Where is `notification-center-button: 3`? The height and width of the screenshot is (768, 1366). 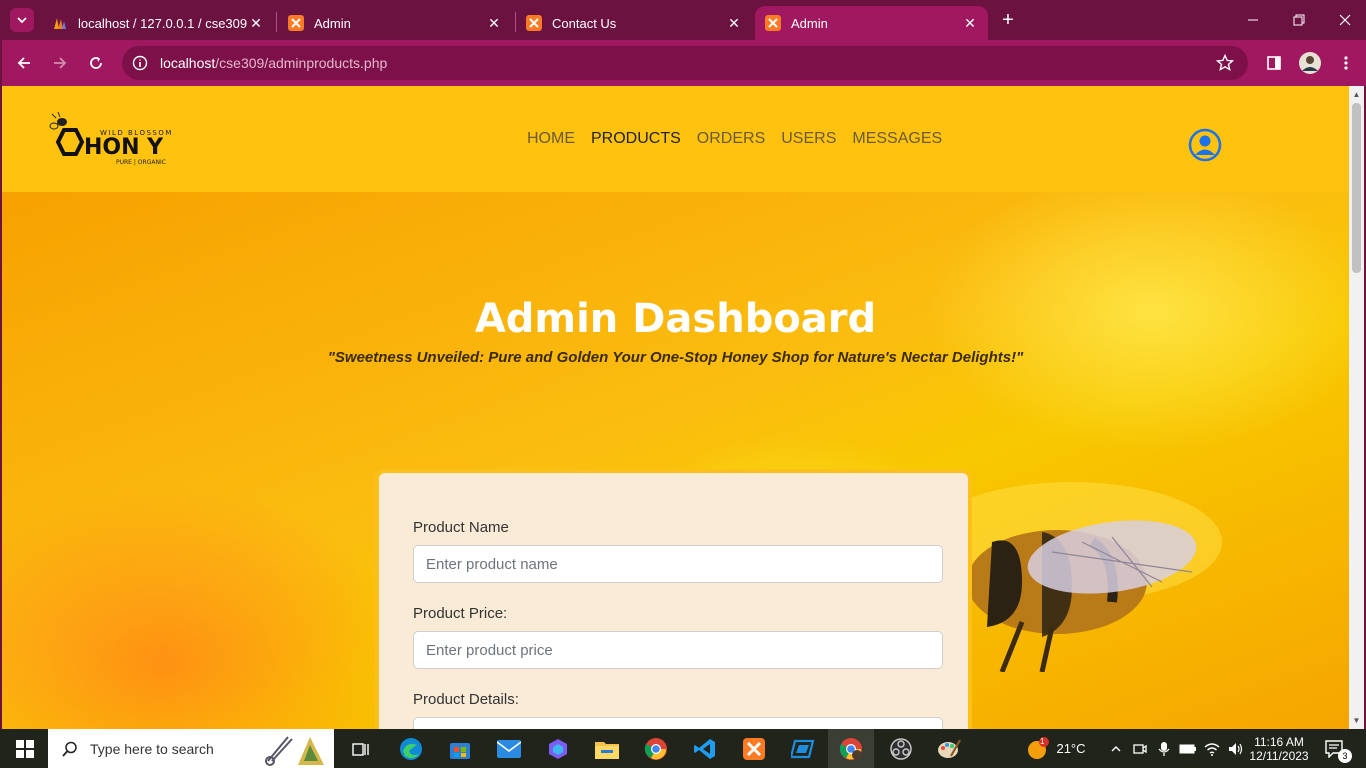 notification-center-button: 3 is located at coordinates (1335, 748).